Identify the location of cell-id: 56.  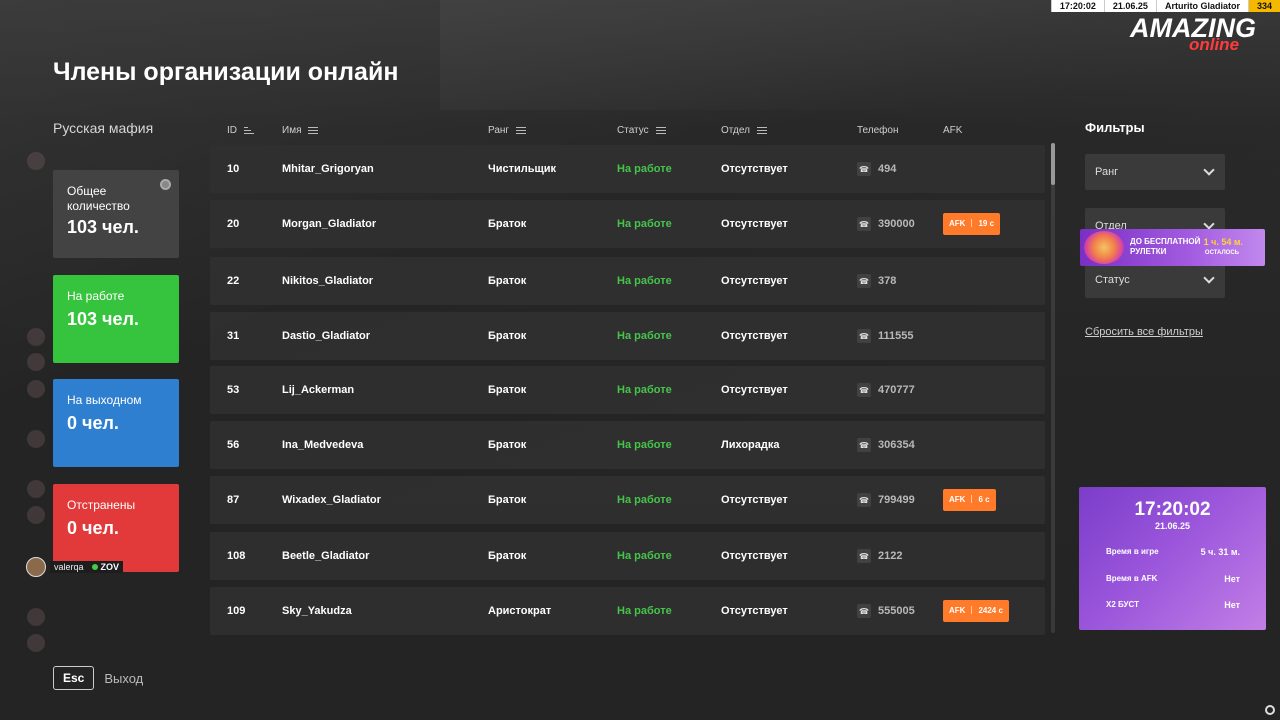
(233, 445).